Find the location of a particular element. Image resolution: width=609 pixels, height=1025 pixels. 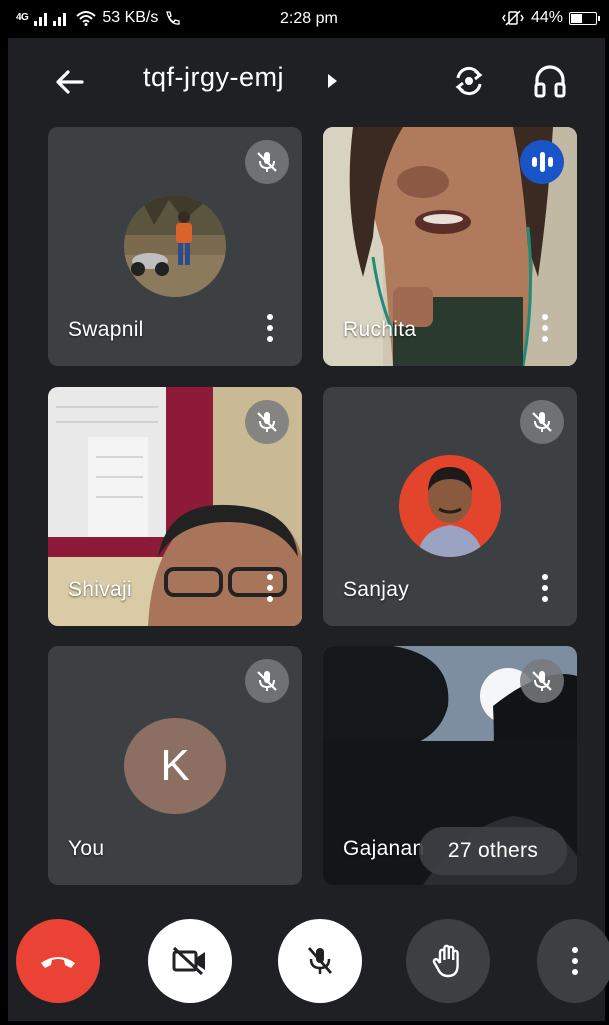

others-chip: 27 others is located at coordinates (493, 851).